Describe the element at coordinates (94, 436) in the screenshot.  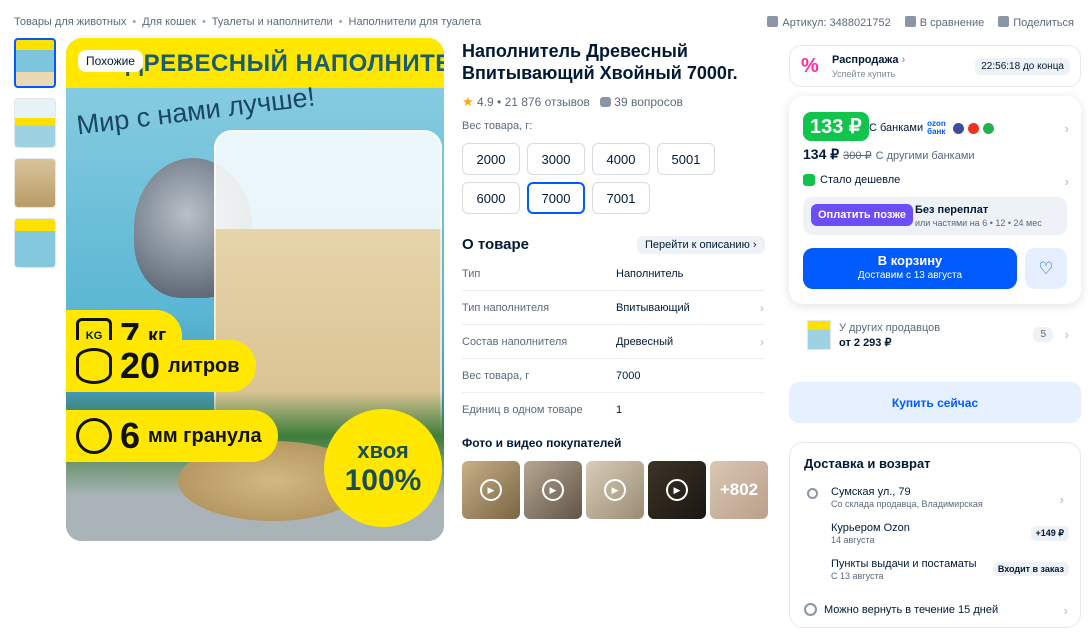
I see `granule-size-icon` at that location.